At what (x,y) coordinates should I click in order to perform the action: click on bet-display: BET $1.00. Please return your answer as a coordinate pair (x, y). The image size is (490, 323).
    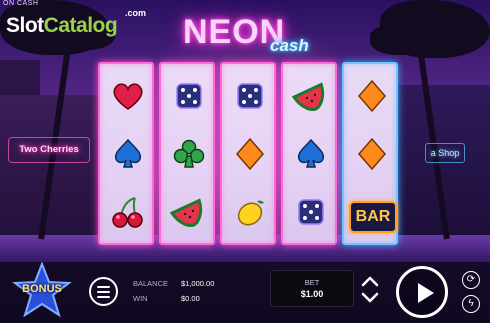
    Looking at the image, I should click on (312, 288).